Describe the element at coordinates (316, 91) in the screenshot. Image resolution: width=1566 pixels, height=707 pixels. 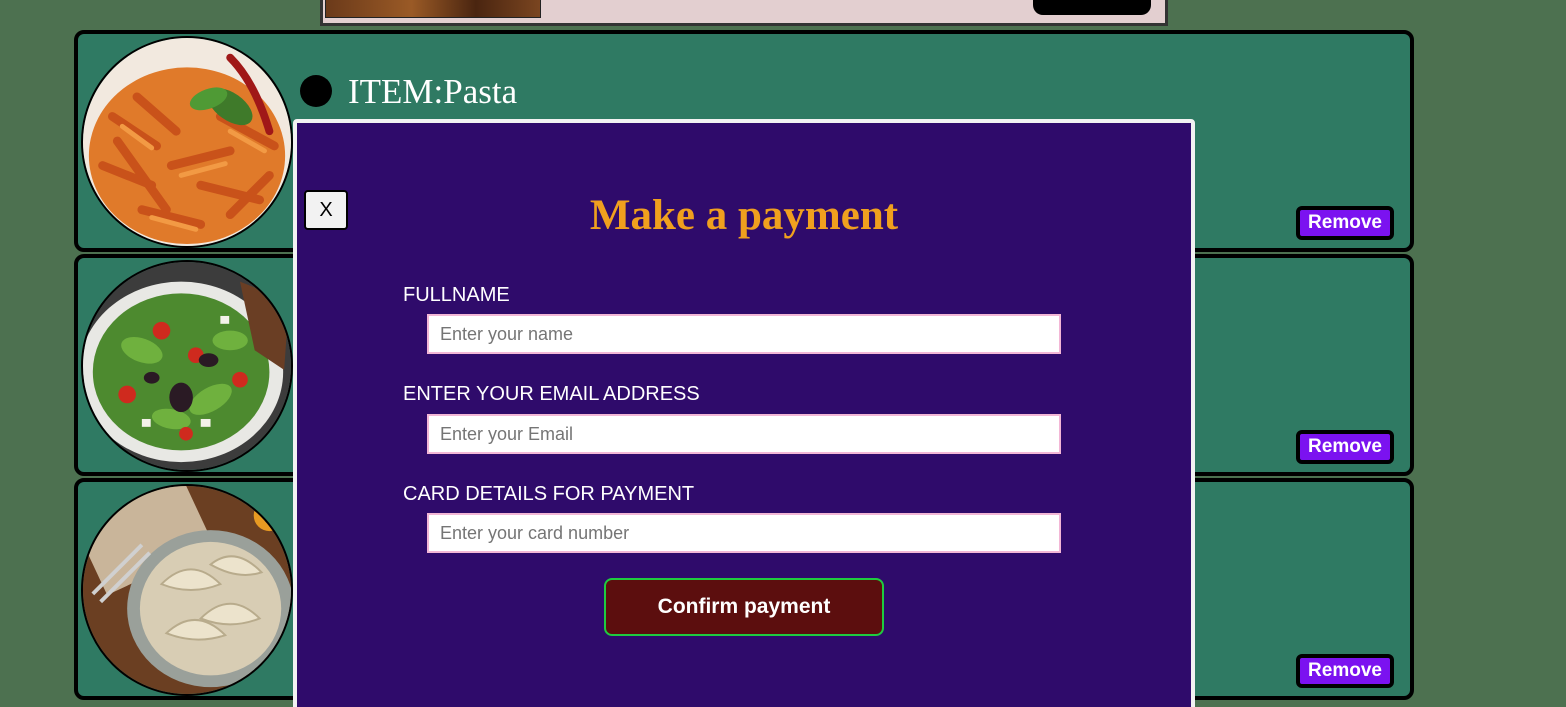
I see `bullet-icon` at that location.